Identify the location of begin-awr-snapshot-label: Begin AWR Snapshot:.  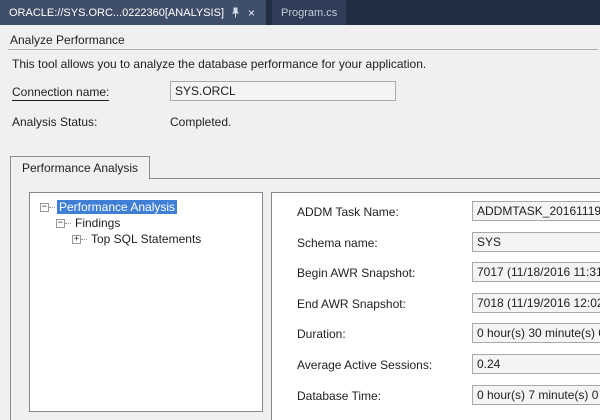
(356, 273).